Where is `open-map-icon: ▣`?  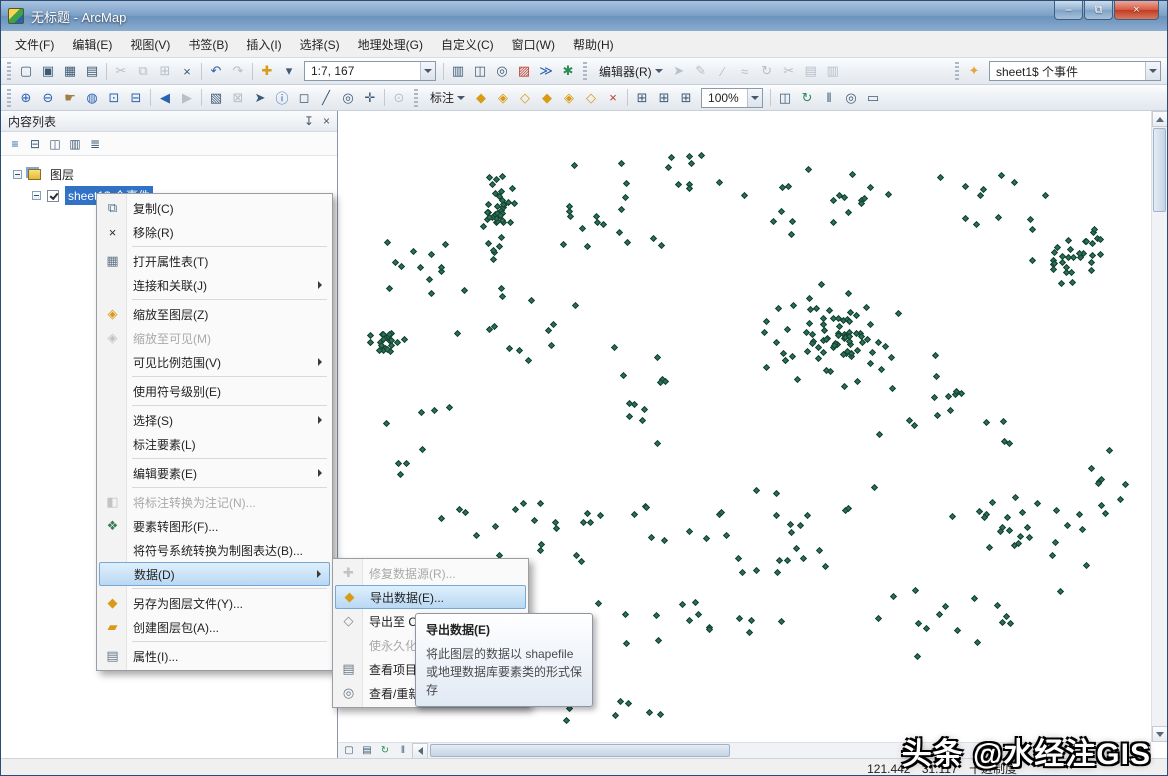 open-map-icon: ▣ is located at coordinates (48, 71).